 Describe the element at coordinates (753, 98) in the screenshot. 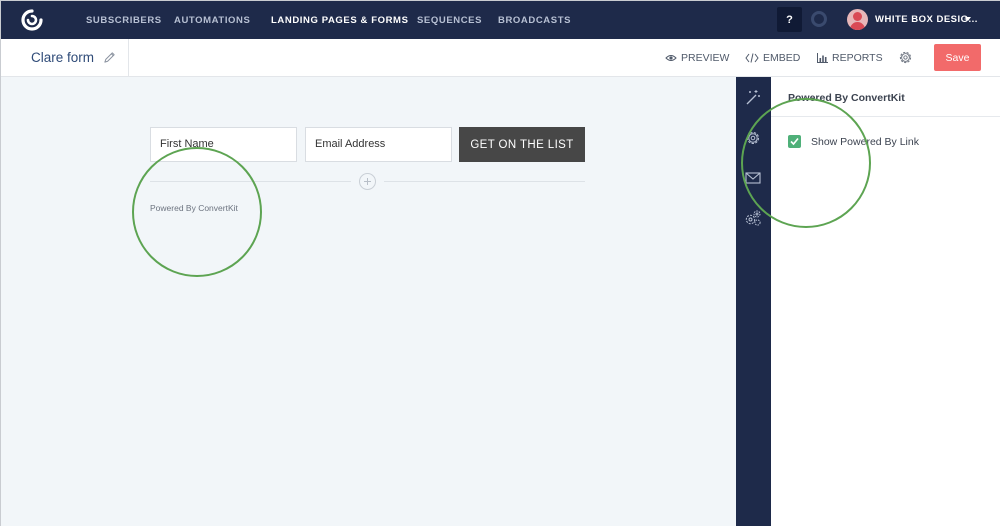

I see `magic-wand-icon` at that location.